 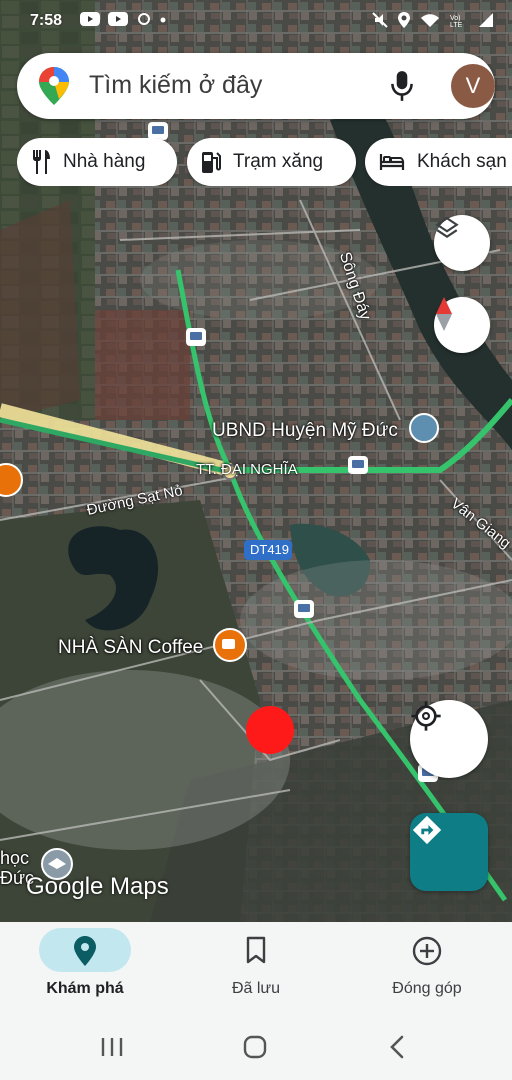 What do you see at coordinates (104, 161) in the screenshot?
I see `chip-label: Nhà hàng` at bounding box center [104, 161].